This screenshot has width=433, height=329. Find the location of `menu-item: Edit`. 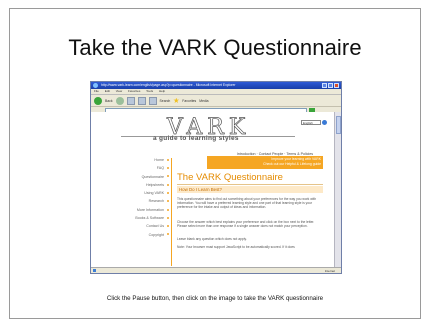

menu-item: Edit is located at coordinates (107, 91).